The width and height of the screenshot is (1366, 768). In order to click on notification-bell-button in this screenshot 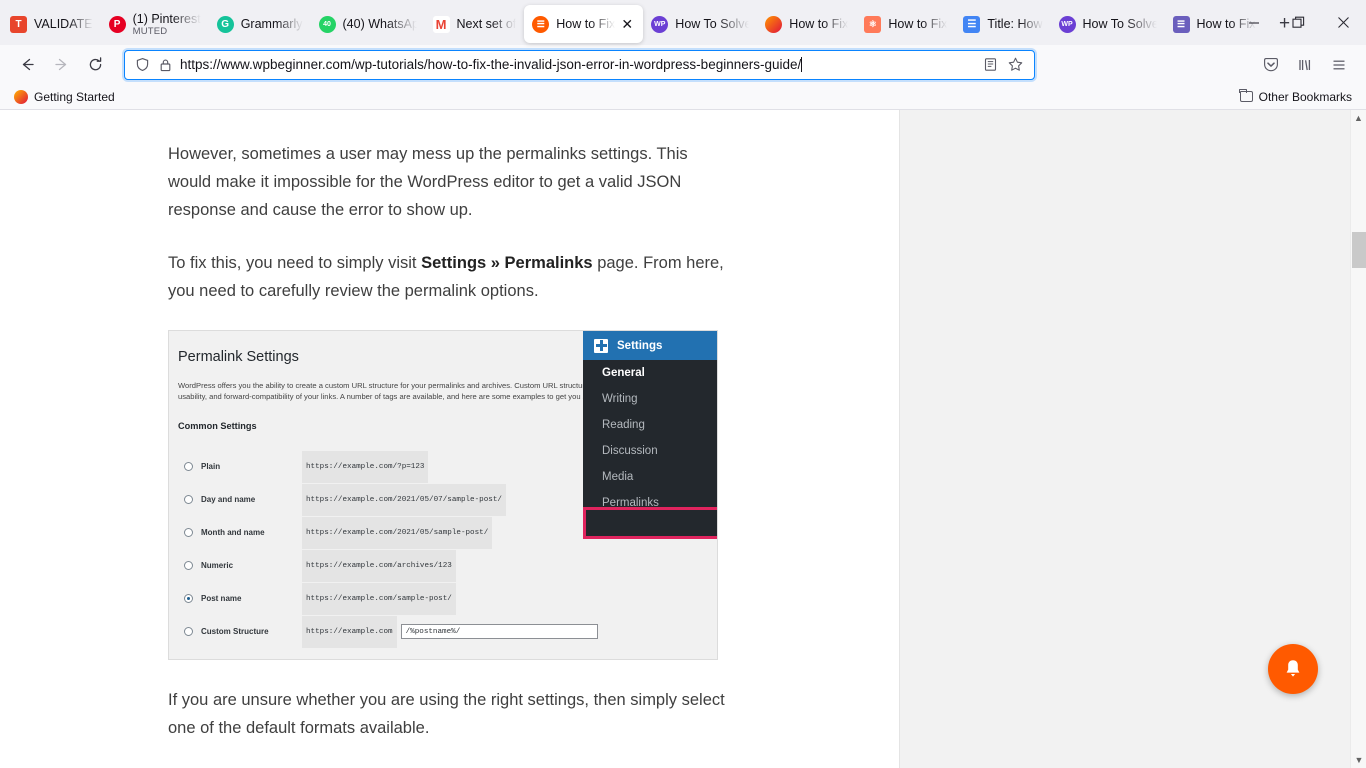, I will do `click(1293, 669)`.